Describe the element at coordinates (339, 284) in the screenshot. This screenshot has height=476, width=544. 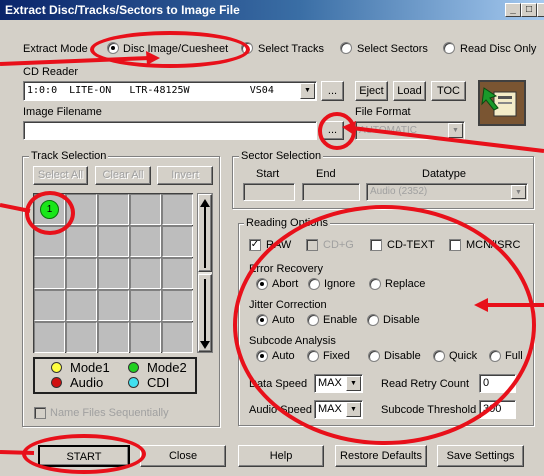
I see `radio-error-ignore-label: Ignore` at that location.